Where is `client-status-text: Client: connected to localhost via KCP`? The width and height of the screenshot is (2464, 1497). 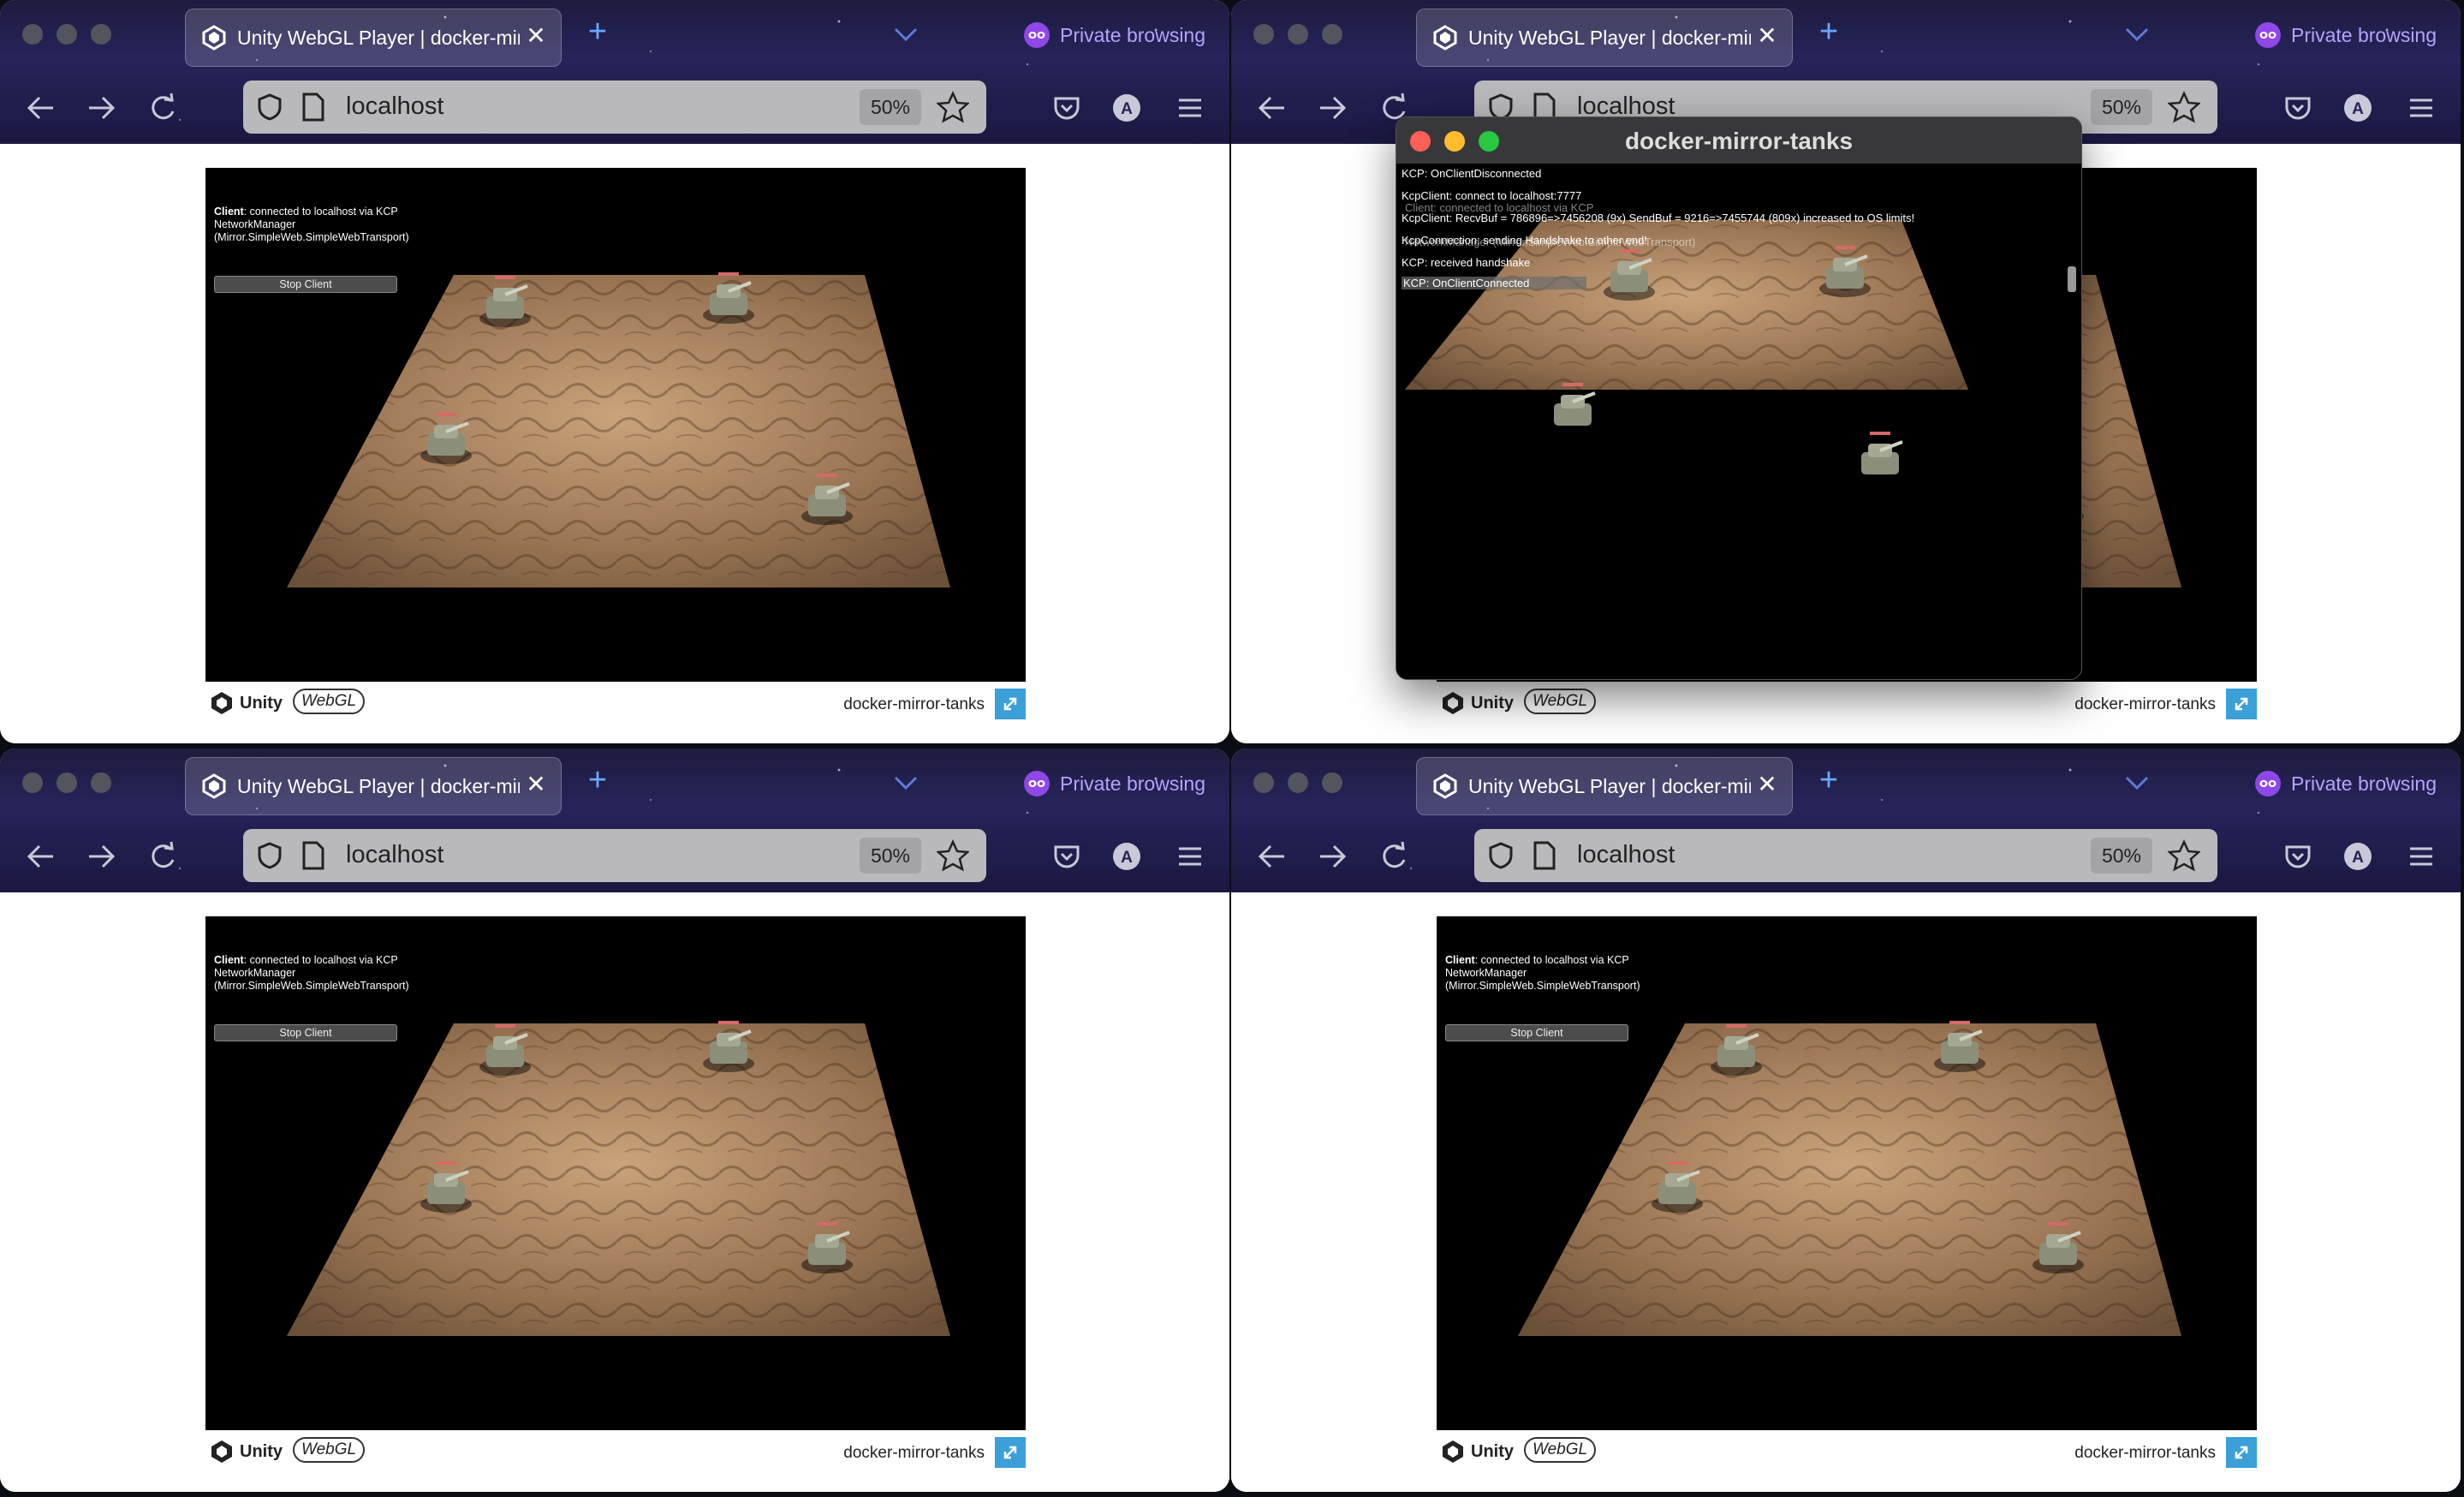 client-status-text: Client: connected to localhost via KCP is located at coordinates (306, 212).